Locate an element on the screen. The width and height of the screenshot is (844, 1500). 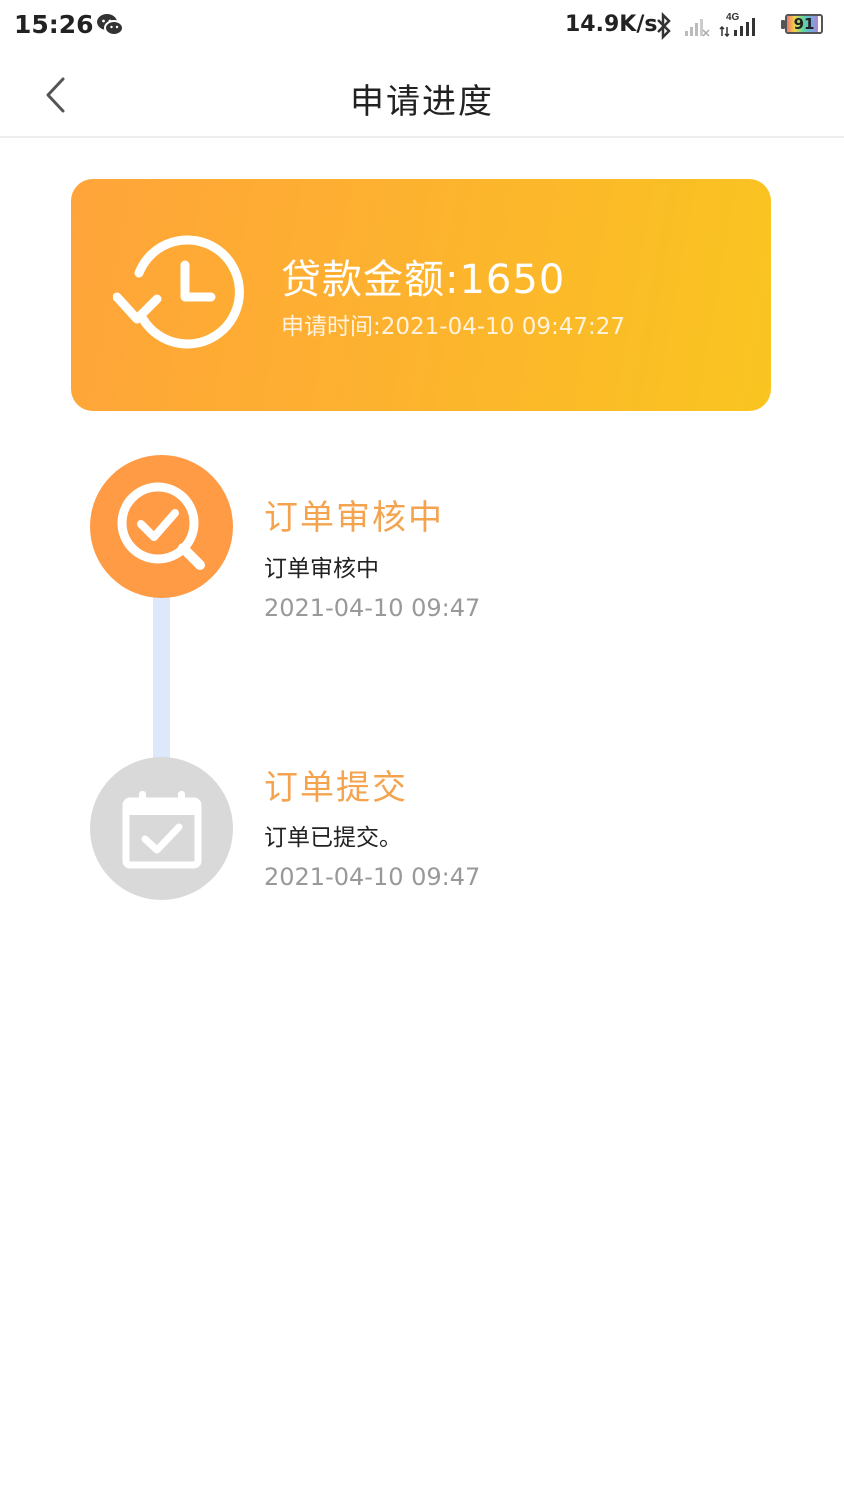
calendar-check-icon is located at coordinates (161, 829).